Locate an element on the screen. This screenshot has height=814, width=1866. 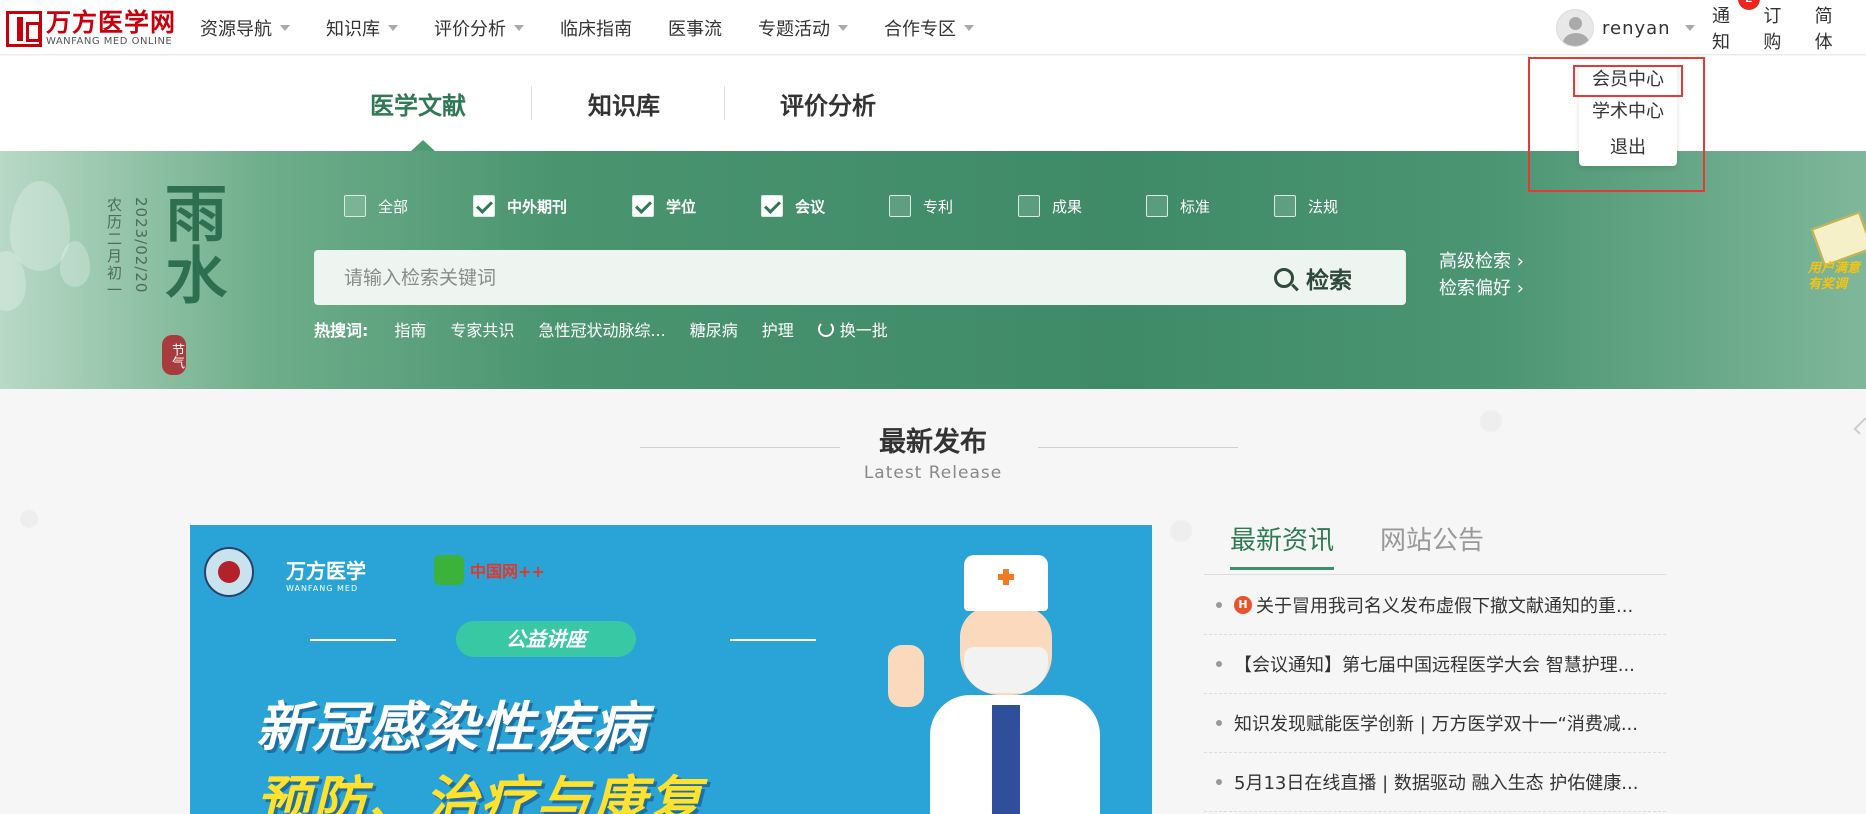
search-button: 检索 is located at coordinates (1313, 277).